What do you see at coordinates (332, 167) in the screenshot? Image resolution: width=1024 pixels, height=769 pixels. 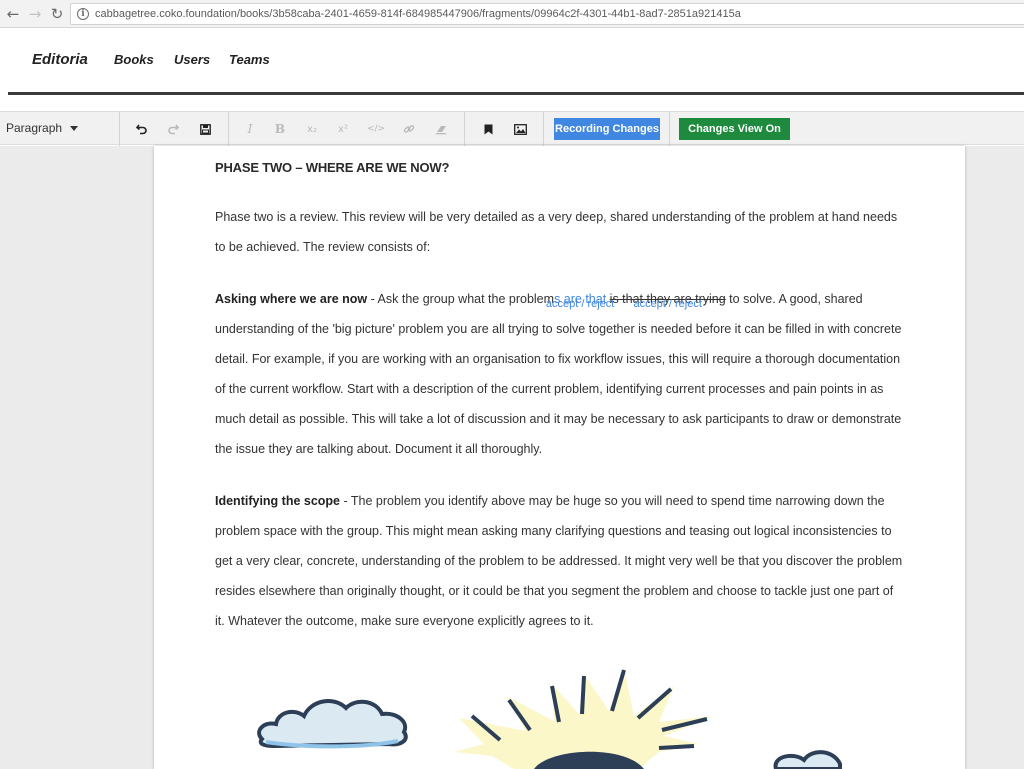 I see `section-heading: PHASE TWO – WHERE ARE WE NOW?` at bounding box center [332, 167].